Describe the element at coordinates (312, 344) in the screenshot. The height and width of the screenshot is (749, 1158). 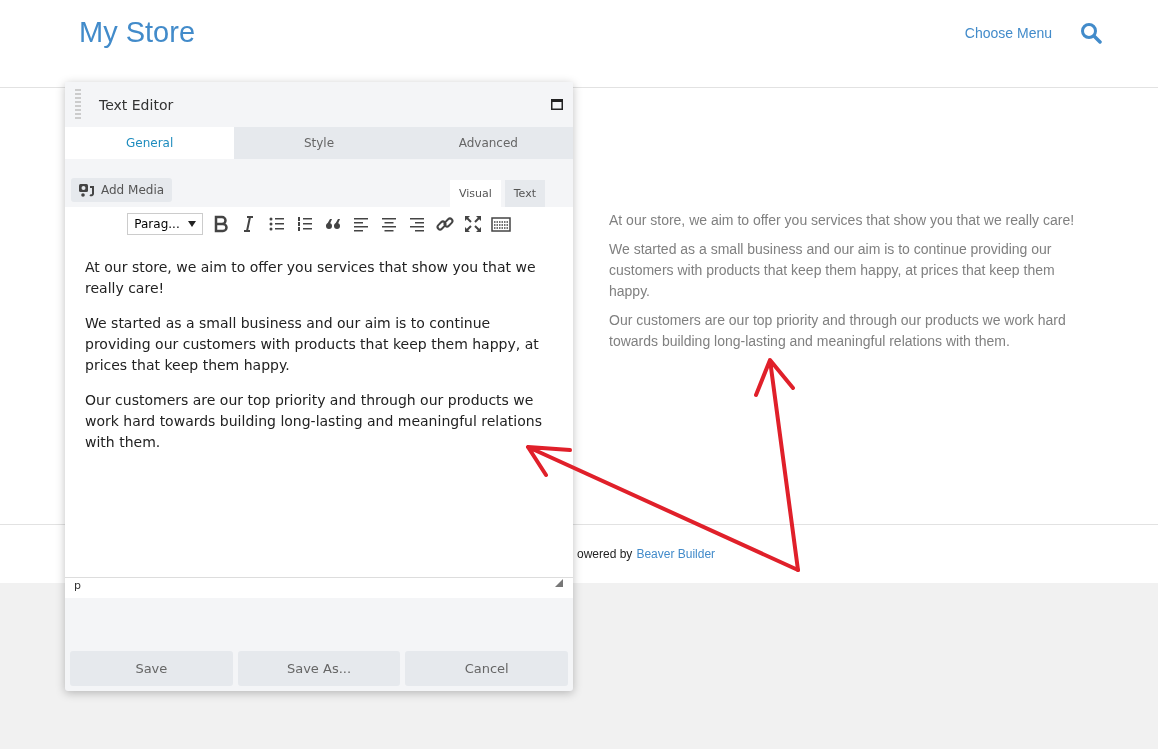
I see `editor-paragraph: We started as a small business and our aim is to continue providing our customers with products that keep them happy, at prices that keep them happy.` at that location.